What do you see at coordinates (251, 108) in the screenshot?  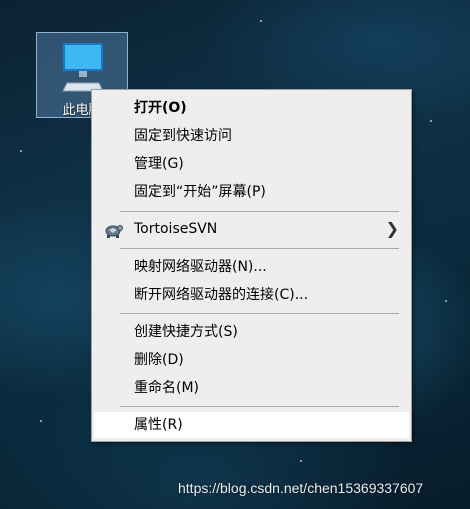 I see `menu-item-open: 打开(O)` at bounding box center [251, 108].